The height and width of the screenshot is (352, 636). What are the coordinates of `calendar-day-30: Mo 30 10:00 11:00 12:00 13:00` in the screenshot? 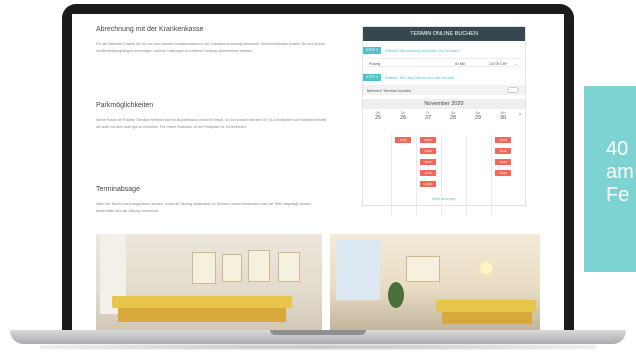 It's located at (503, 143).